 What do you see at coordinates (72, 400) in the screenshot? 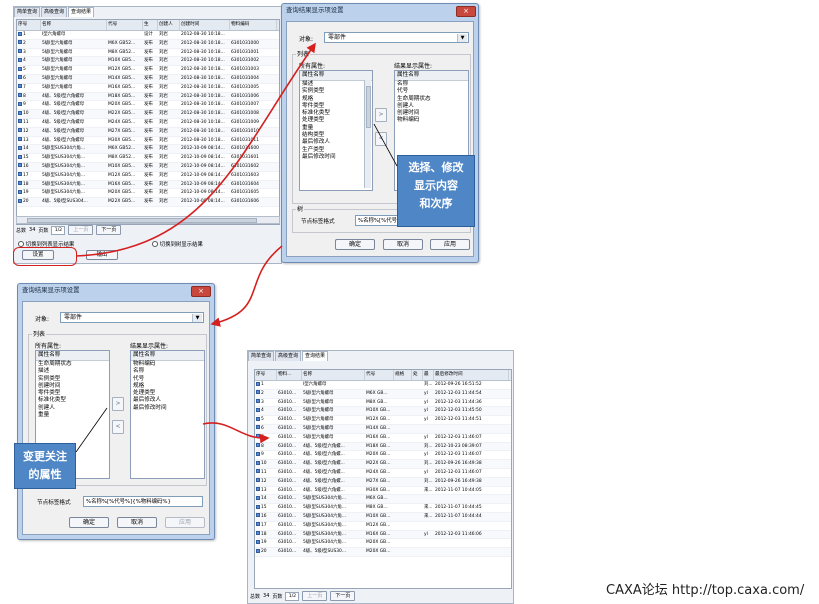
I see `list-item: 标准化类型` at bounding box center [72, 400].